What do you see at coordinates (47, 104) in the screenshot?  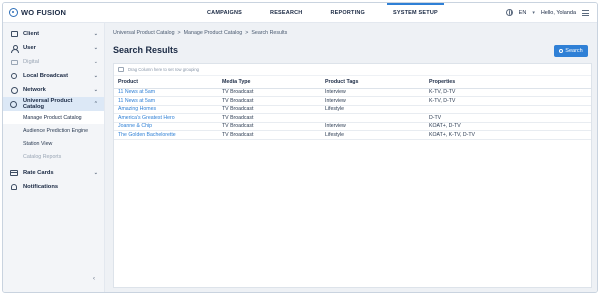 I see `sidebar-item-label: Universal Product Catalog` at bounding box center [47, 104].